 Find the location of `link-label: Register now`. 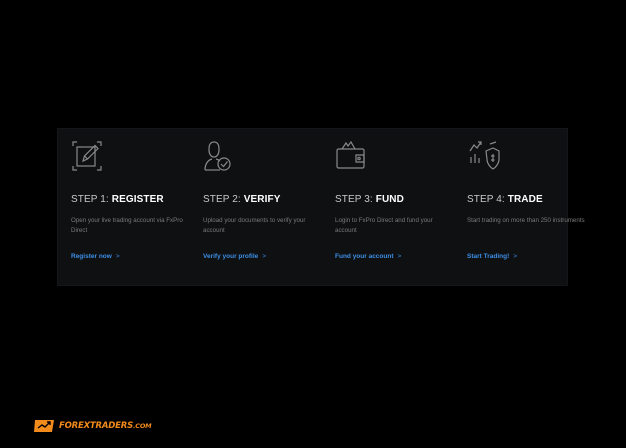

link-label: Register now is located at coordinates (91, 256).